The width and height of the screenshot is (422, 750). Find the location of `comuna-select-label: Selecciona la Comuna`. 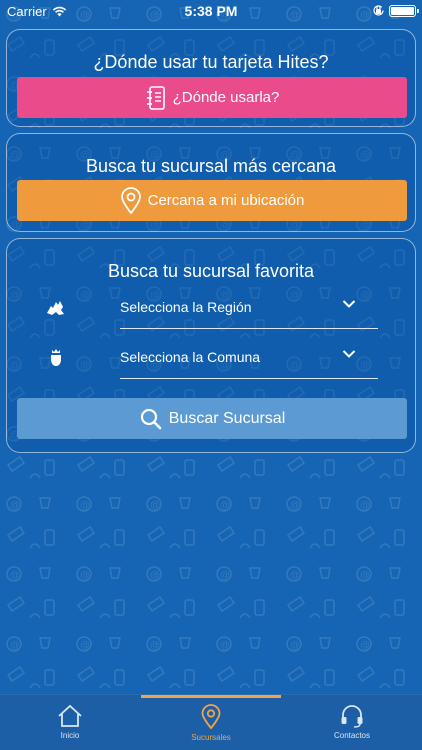

comuna-select-label: Selecciona la Comuna is located at coordinates (190, 357).